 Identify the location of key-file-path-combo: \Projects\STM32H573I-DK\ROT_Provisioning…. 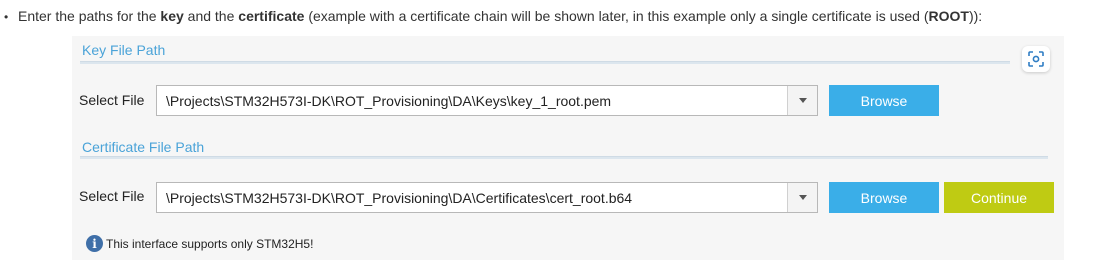
(487, 100).